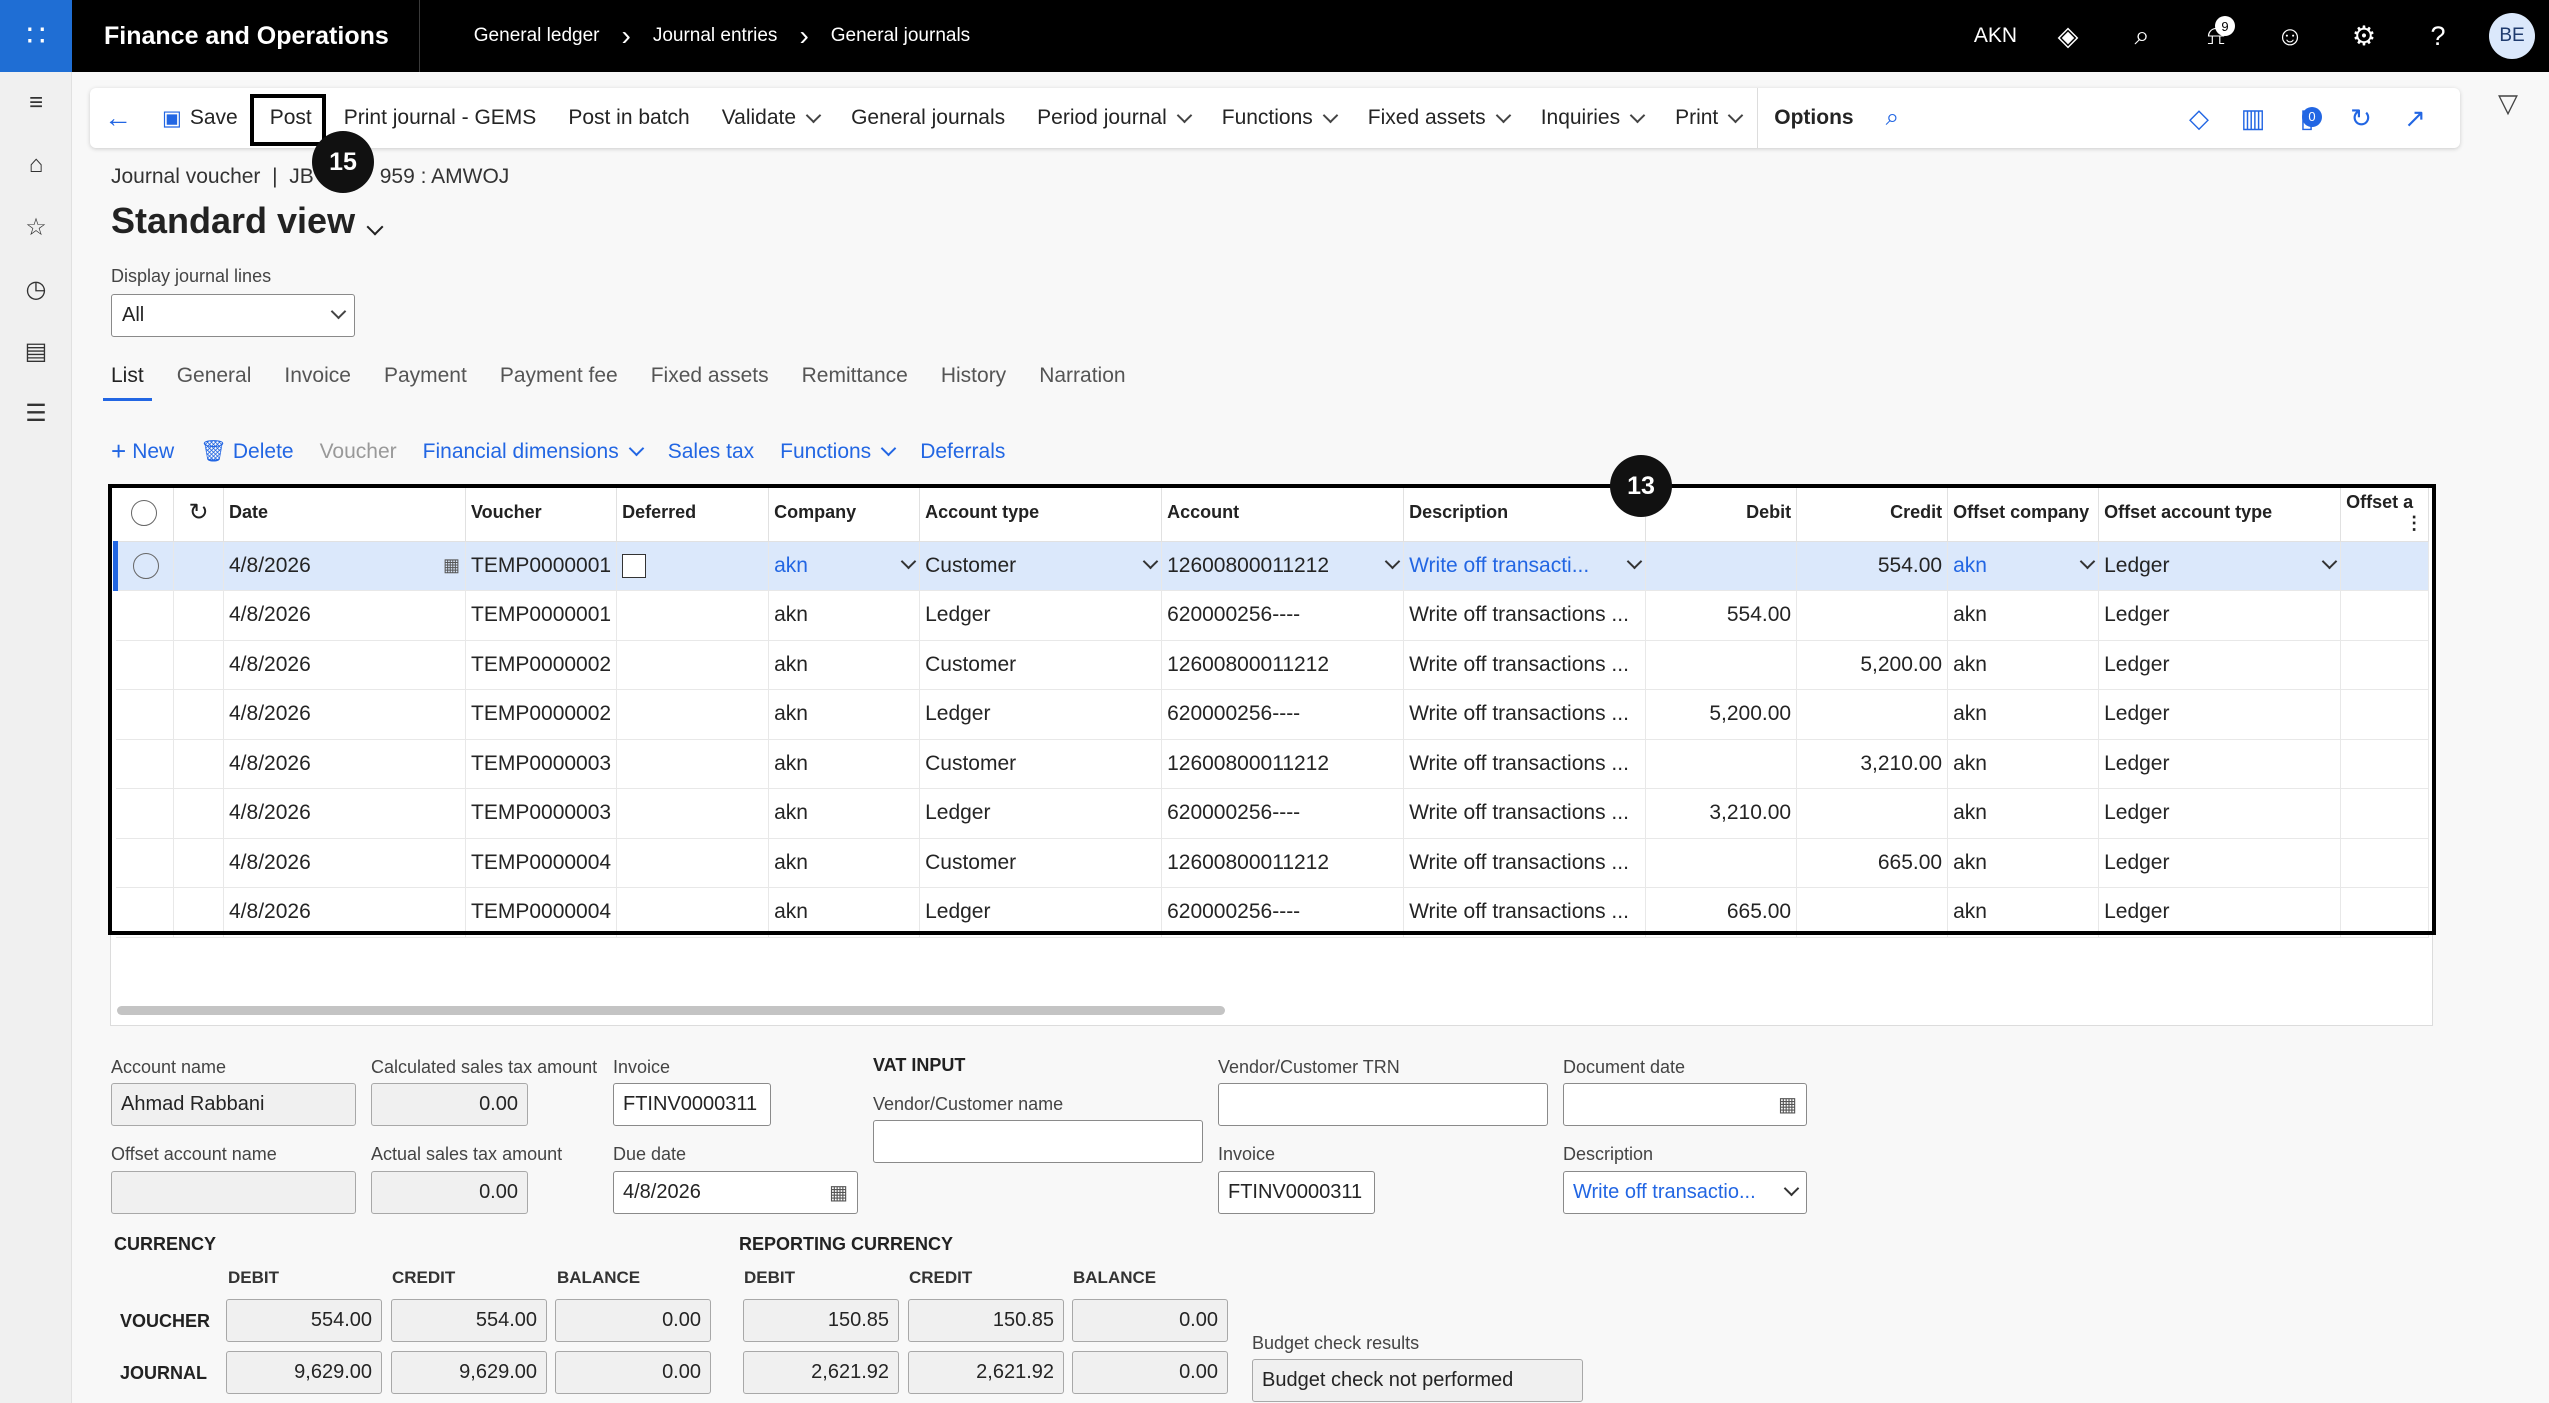 The width and height of the screenshot is (2549, 1403). Describe the element at coordinates (1417, 1380) in the screenshot. I see `budget-check-field: Budget check not performed` at that location.